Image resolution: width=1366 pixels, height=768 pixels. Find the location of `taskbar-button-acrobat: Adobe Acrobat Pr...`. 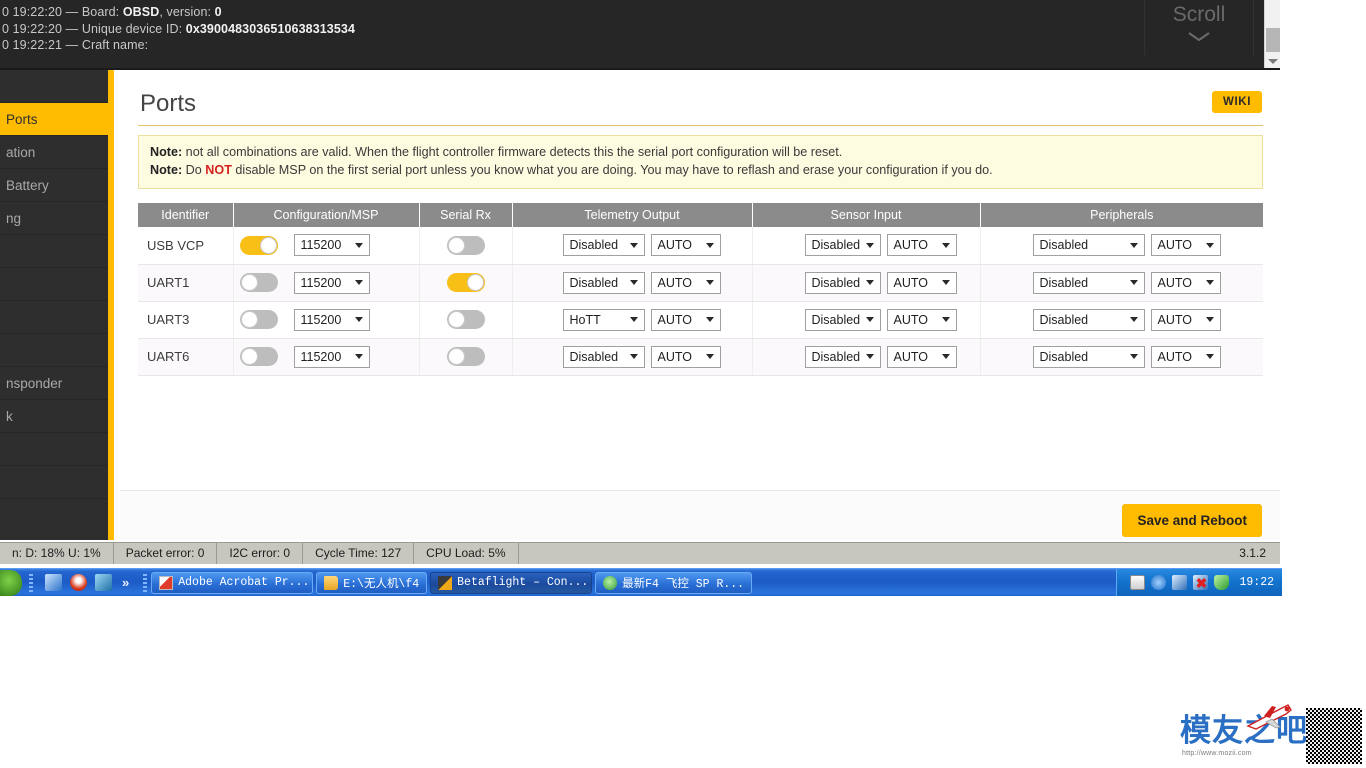

taskbar-button-acrobat: Adobe Acrobat Pr... is located at coordinates (232, 582).